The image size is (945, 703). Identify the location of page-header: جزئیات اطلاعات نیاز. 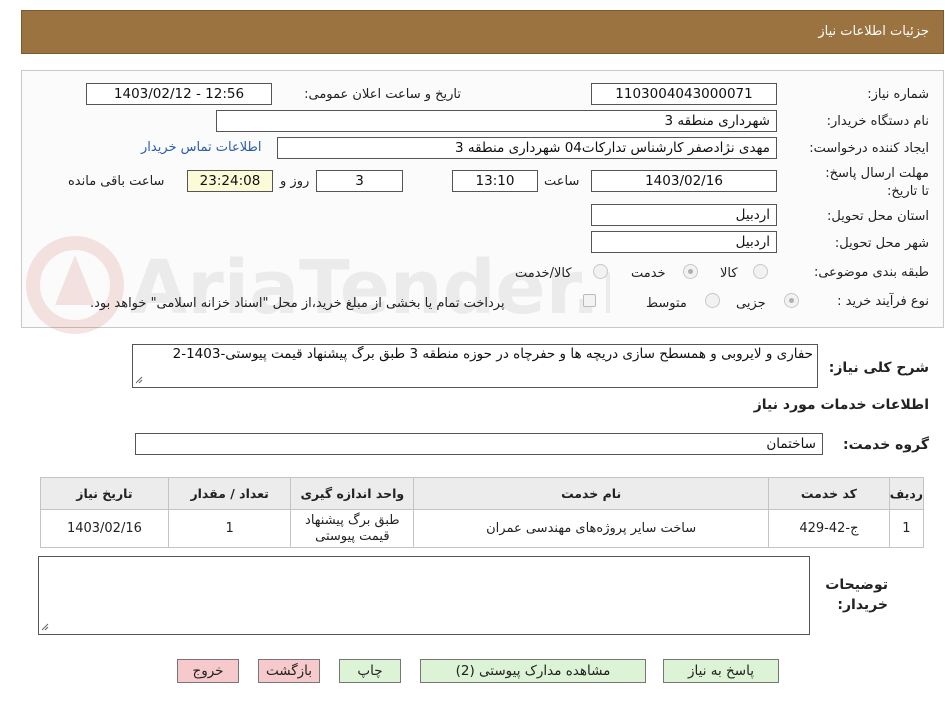
(482, 32).